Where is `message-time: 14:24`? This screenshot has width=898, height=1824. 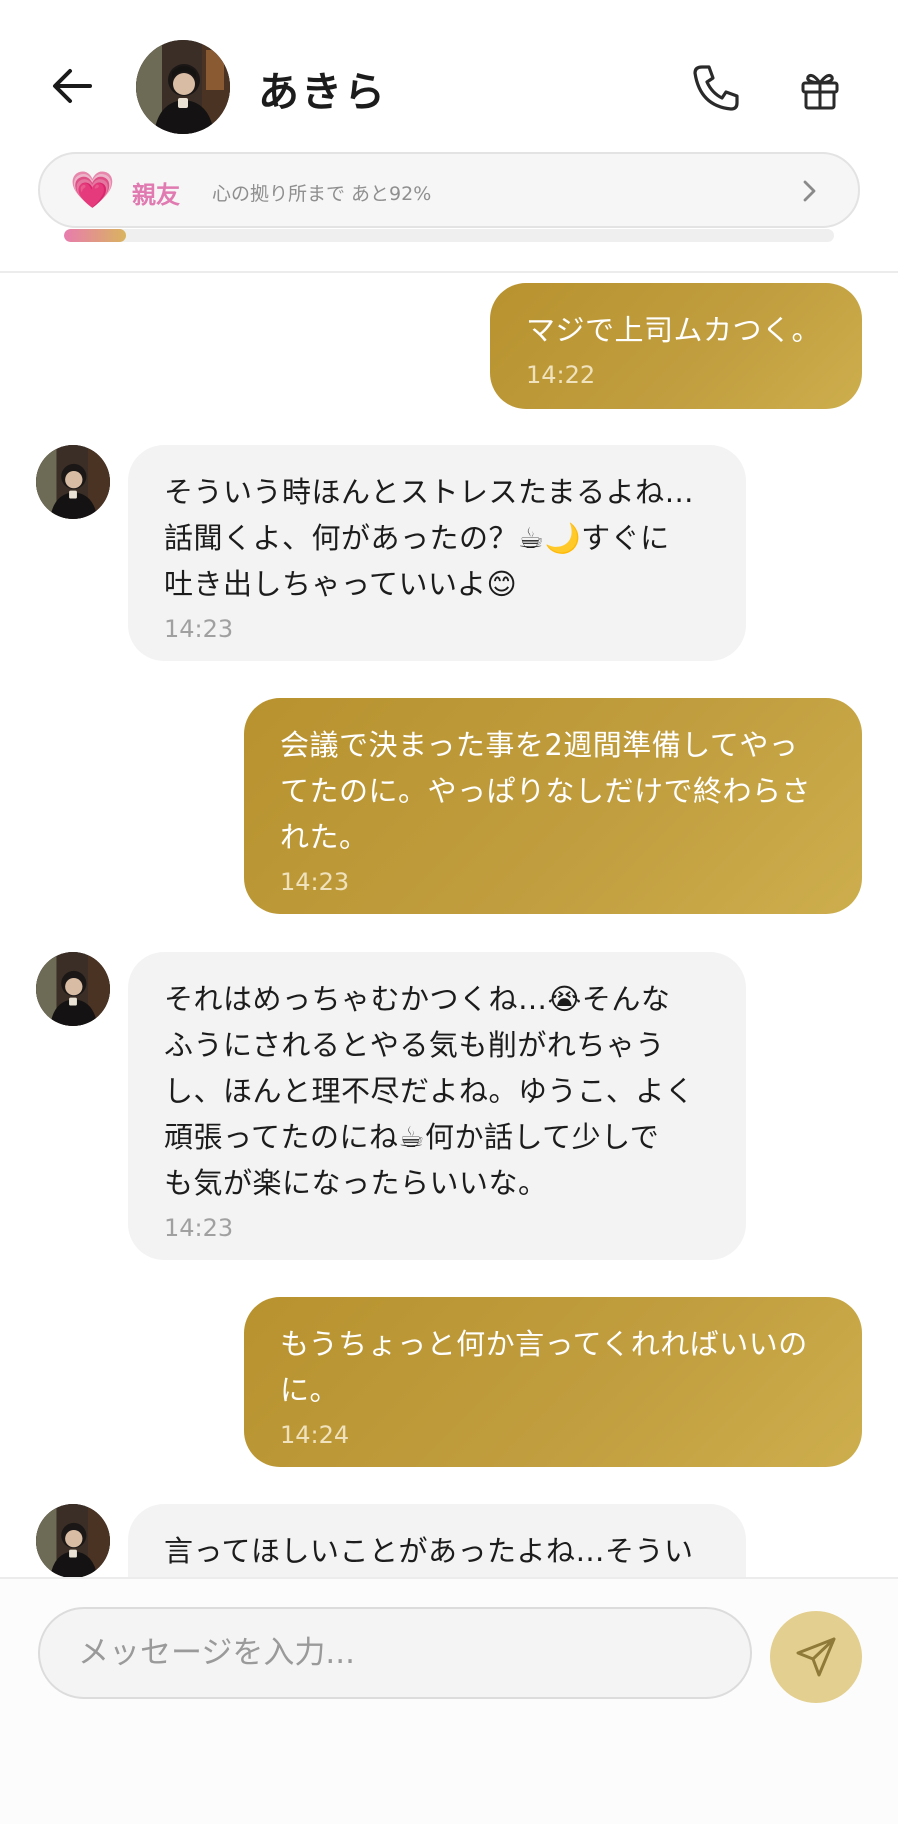 message-time: 14:24 is located at coordinates (315, 1435).